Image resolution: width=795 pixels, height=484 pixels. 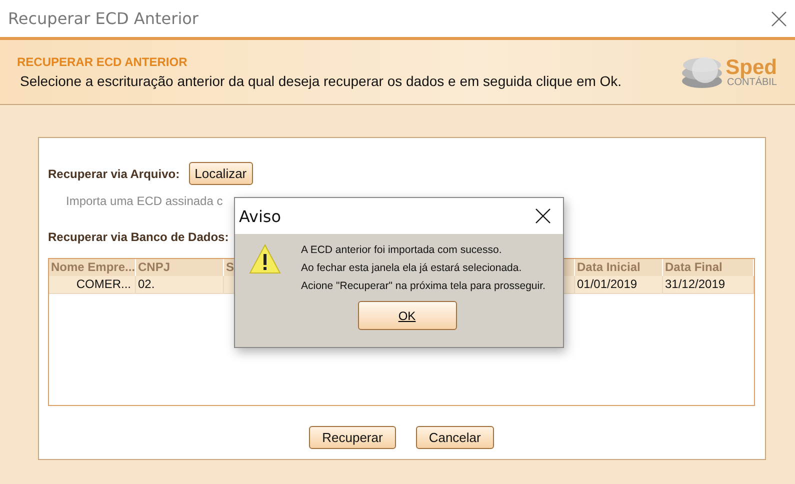 What do you see at coordinates (708, 284) in the screenshot?
I see `table-cell: 31/12/2019` at bounding box center [708, 284].